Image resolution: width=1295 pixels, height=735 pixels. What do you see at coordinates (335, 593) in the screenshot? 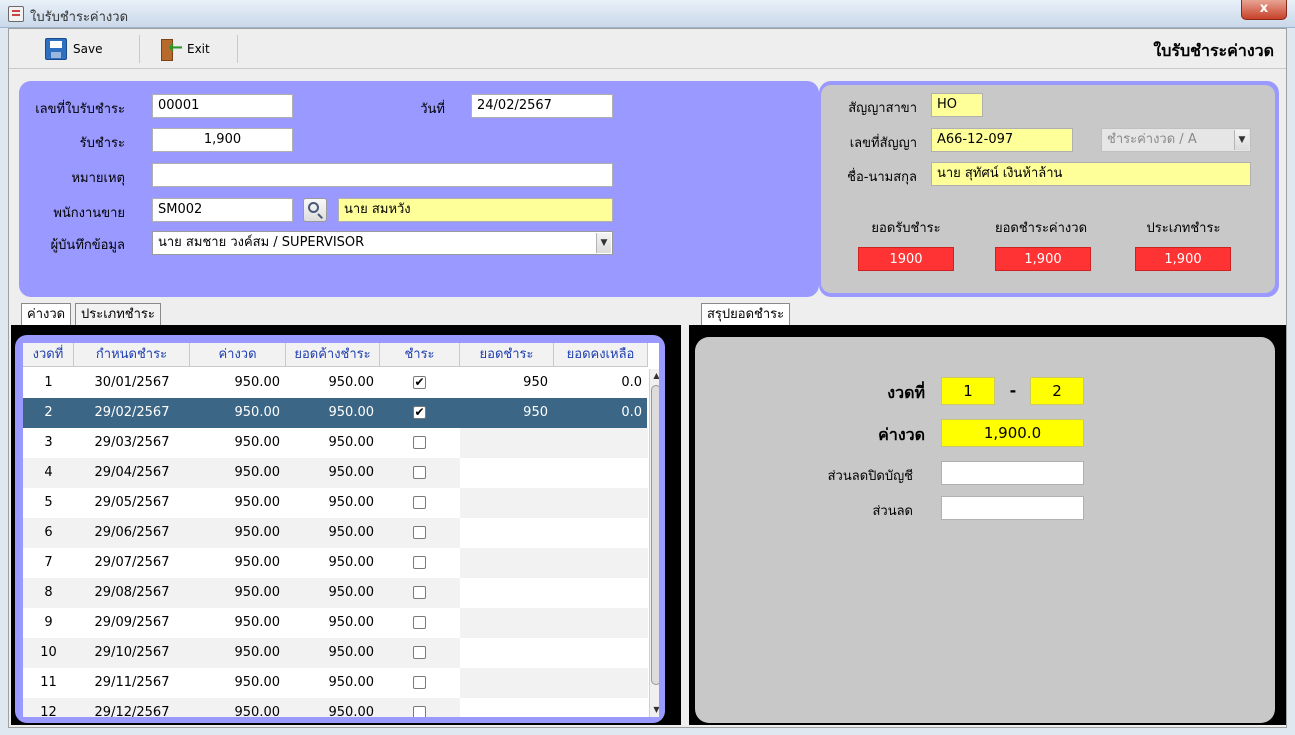
I see `table-row: 8 29/08/2567 950.00 950.00` at bounding box center [335, 593].